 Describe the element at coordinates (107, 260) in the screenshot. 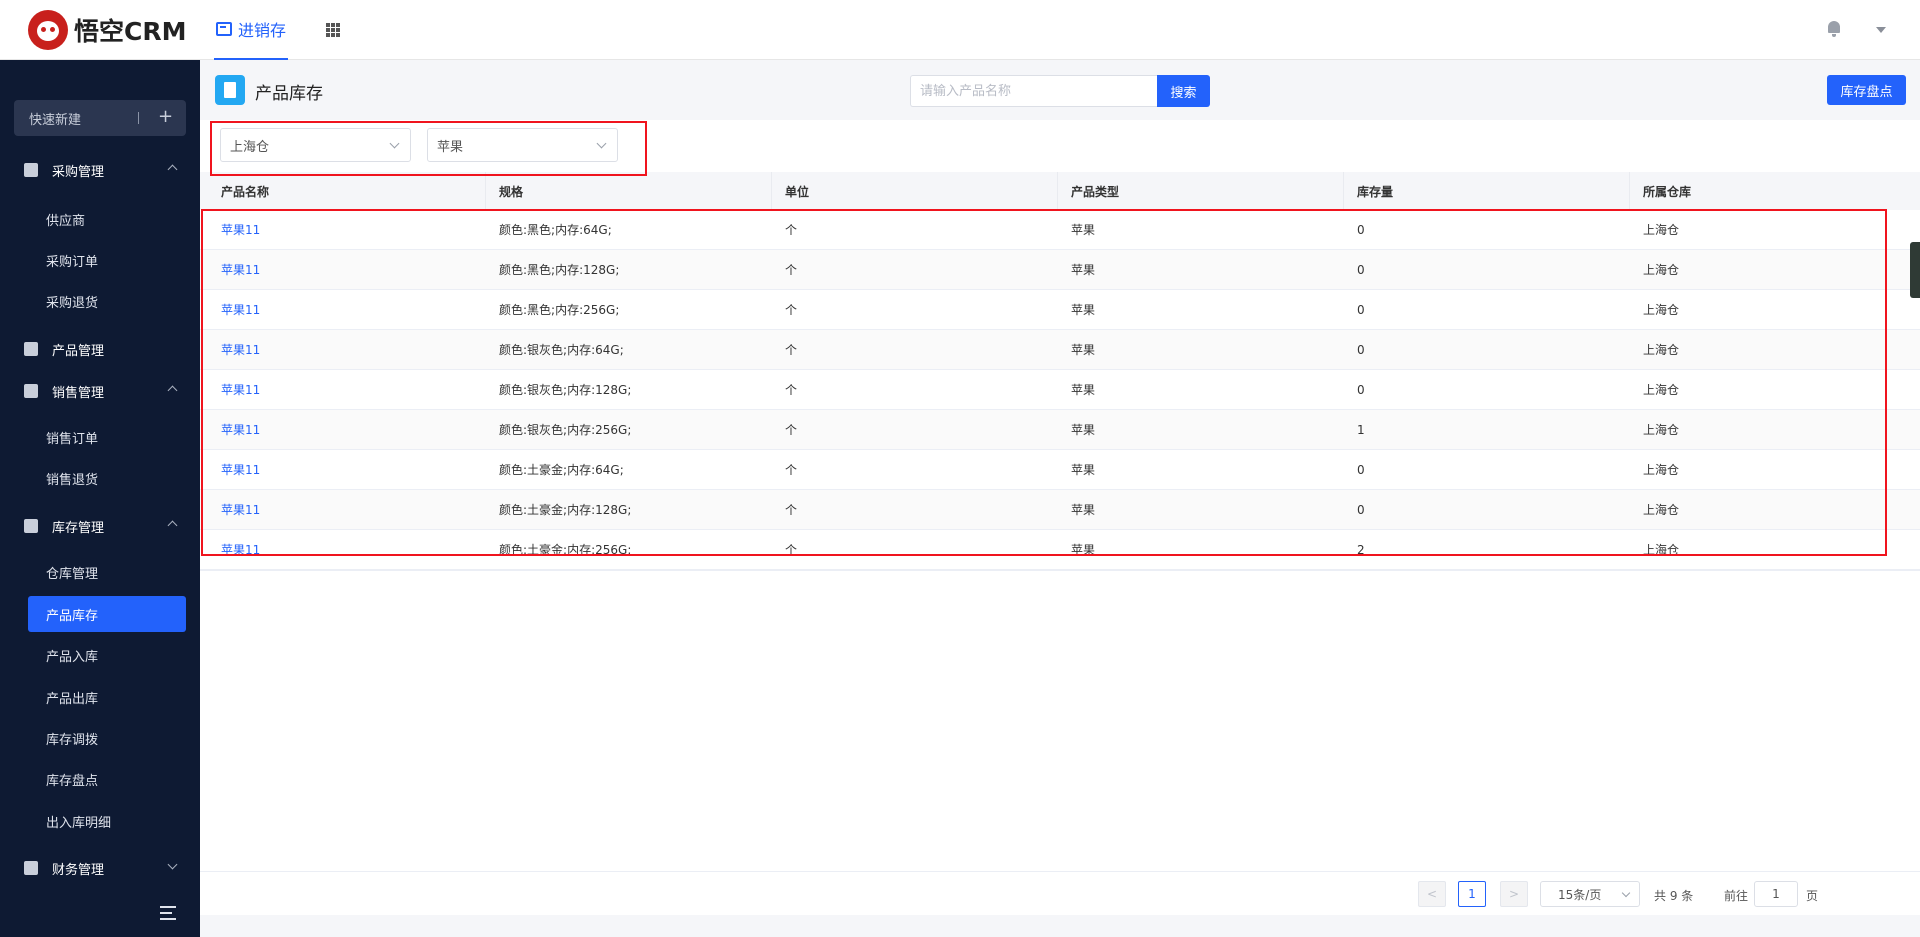

I see `sidebar-item-purchase-order: 采购订单` at that location.